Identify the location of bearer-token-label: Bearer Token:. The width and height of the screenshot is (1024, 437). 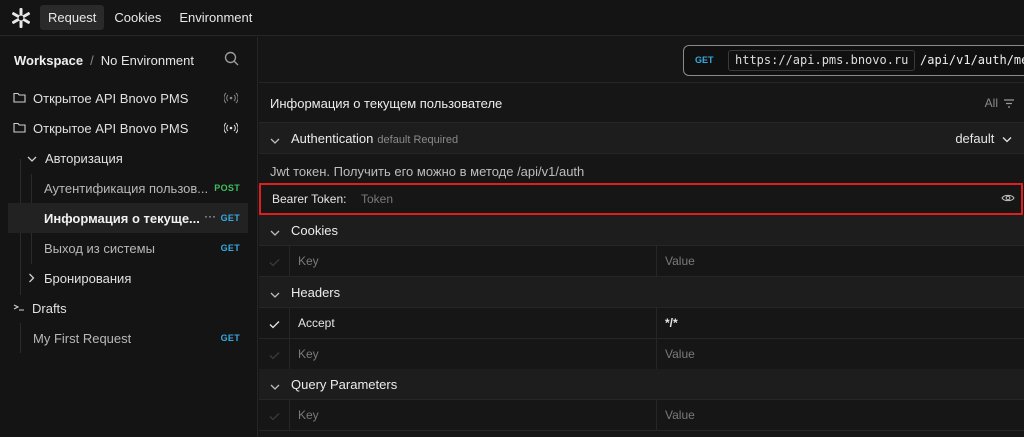
(309, 199).